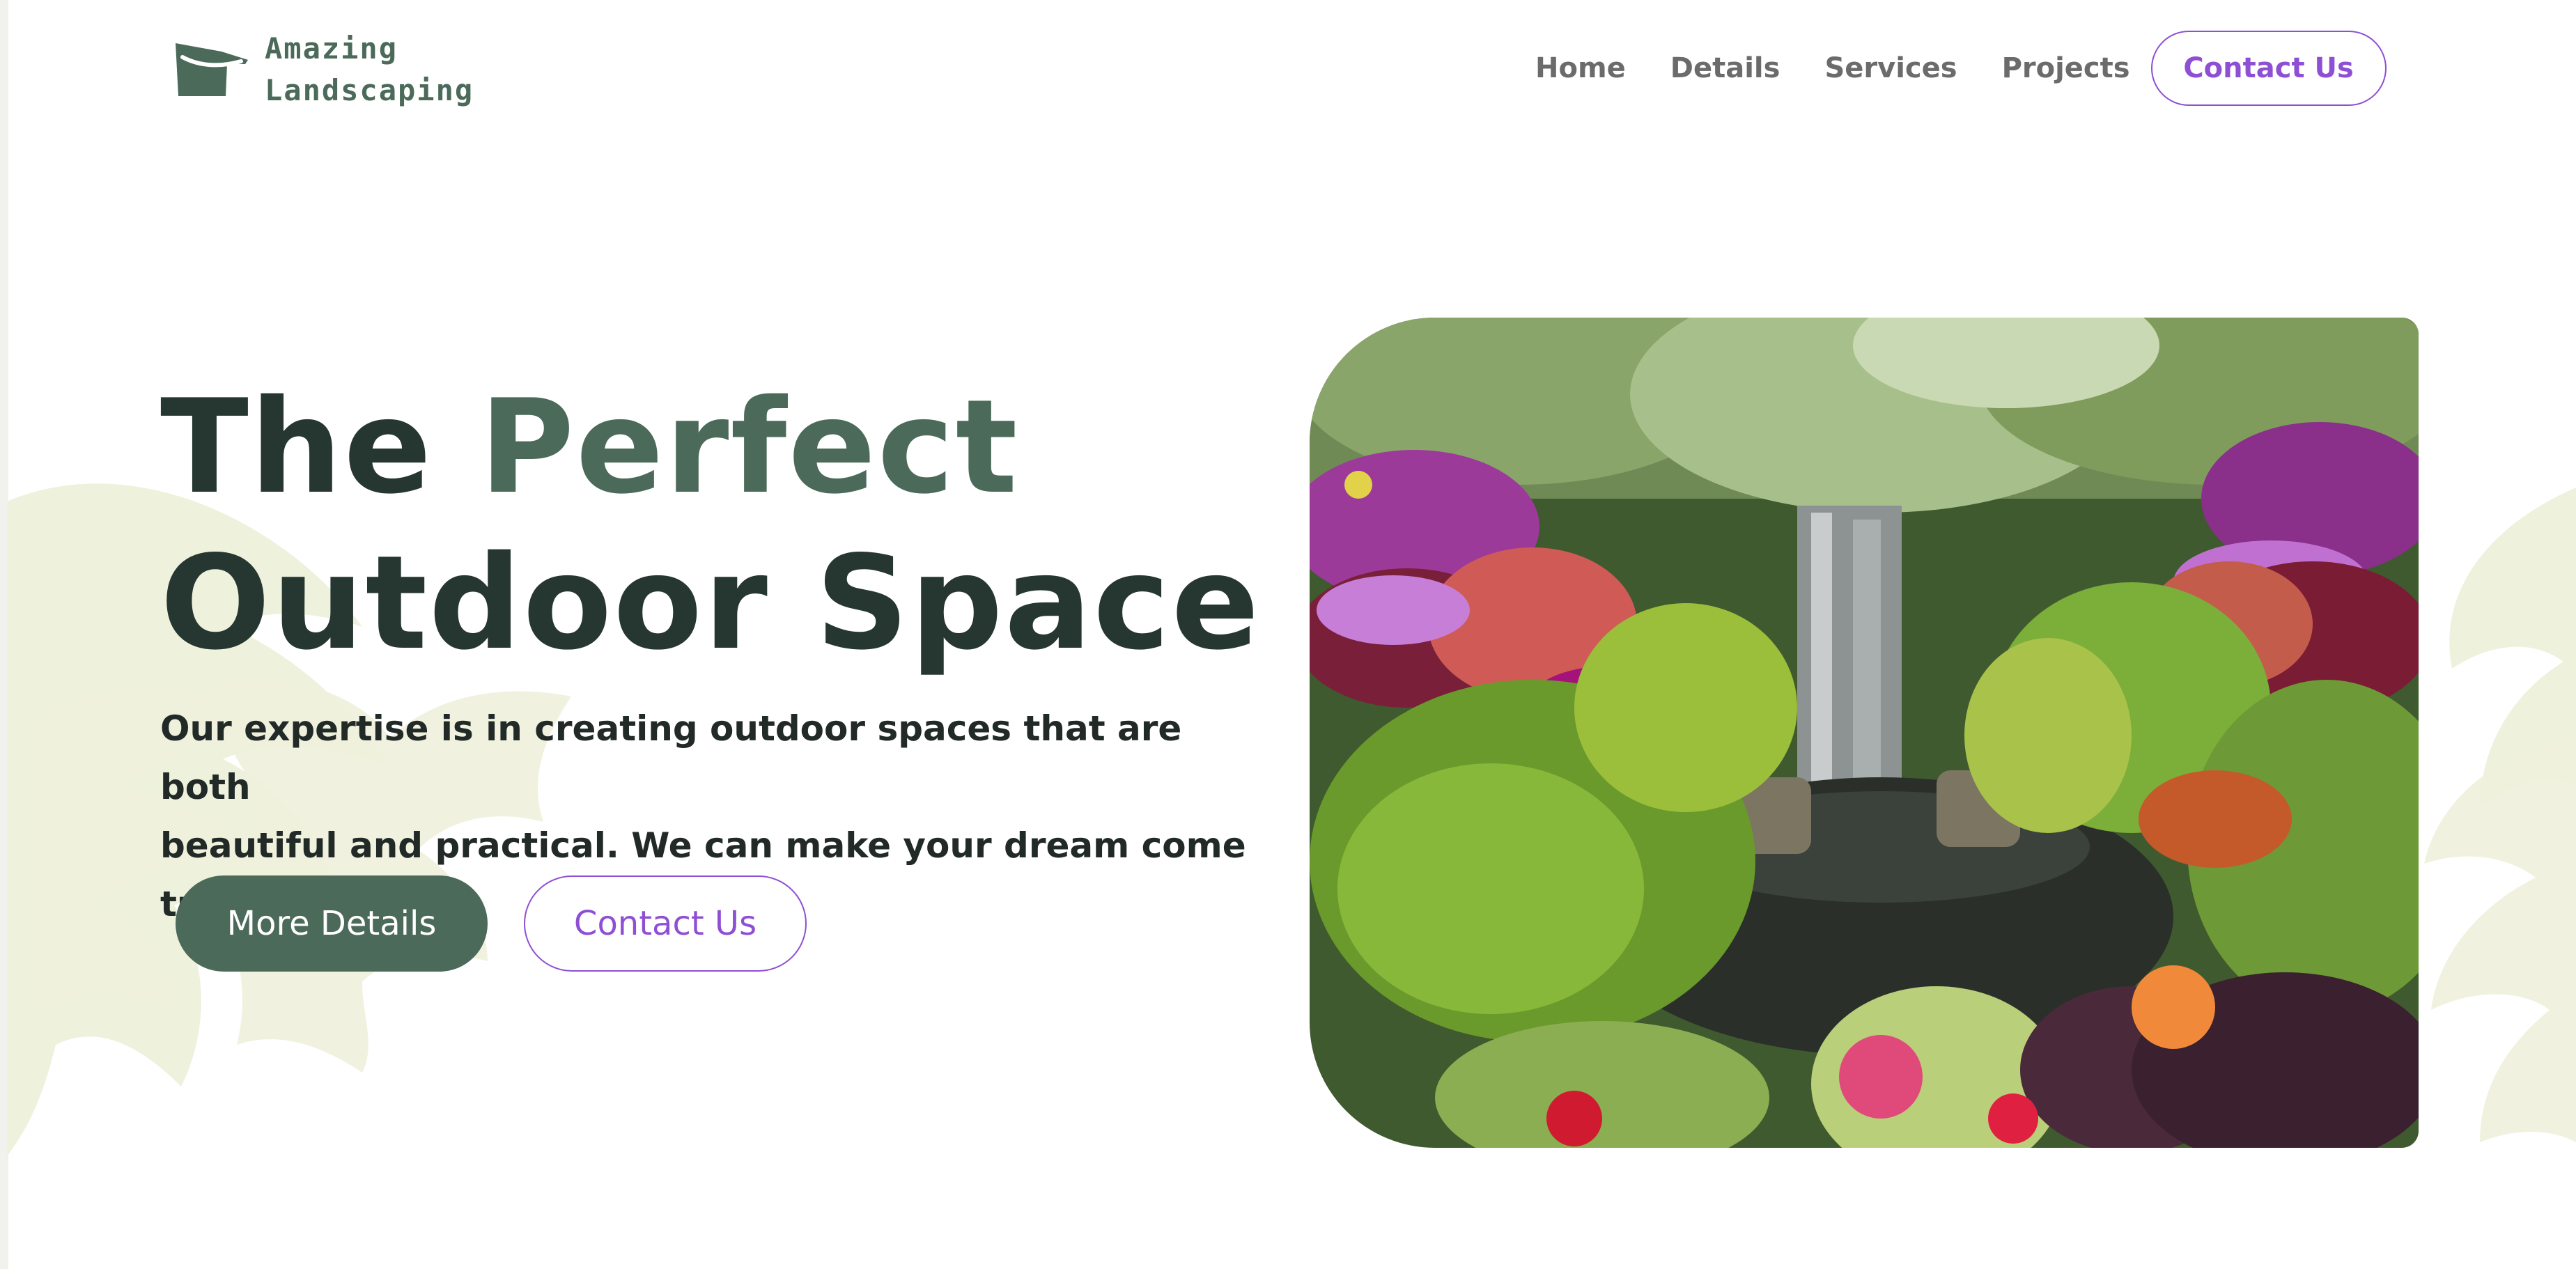 Image resolution: width=2576 pixels, height=1269 pixels. Describe the element at coordinates (369, 70) in the screenshot. I see `brand-name: Amazing Landscaping` at that location.